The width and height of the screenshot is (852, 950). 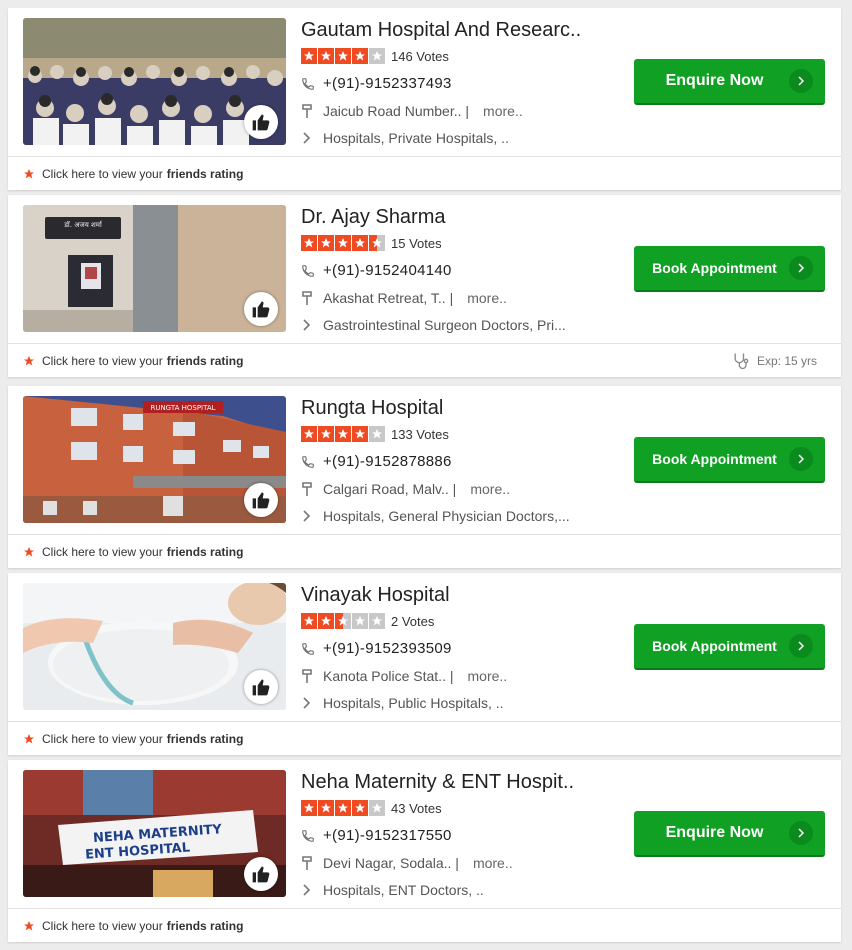 I want to click on listing-photo: RUNGTA HOSPITAL, so click(x=154, y=459).